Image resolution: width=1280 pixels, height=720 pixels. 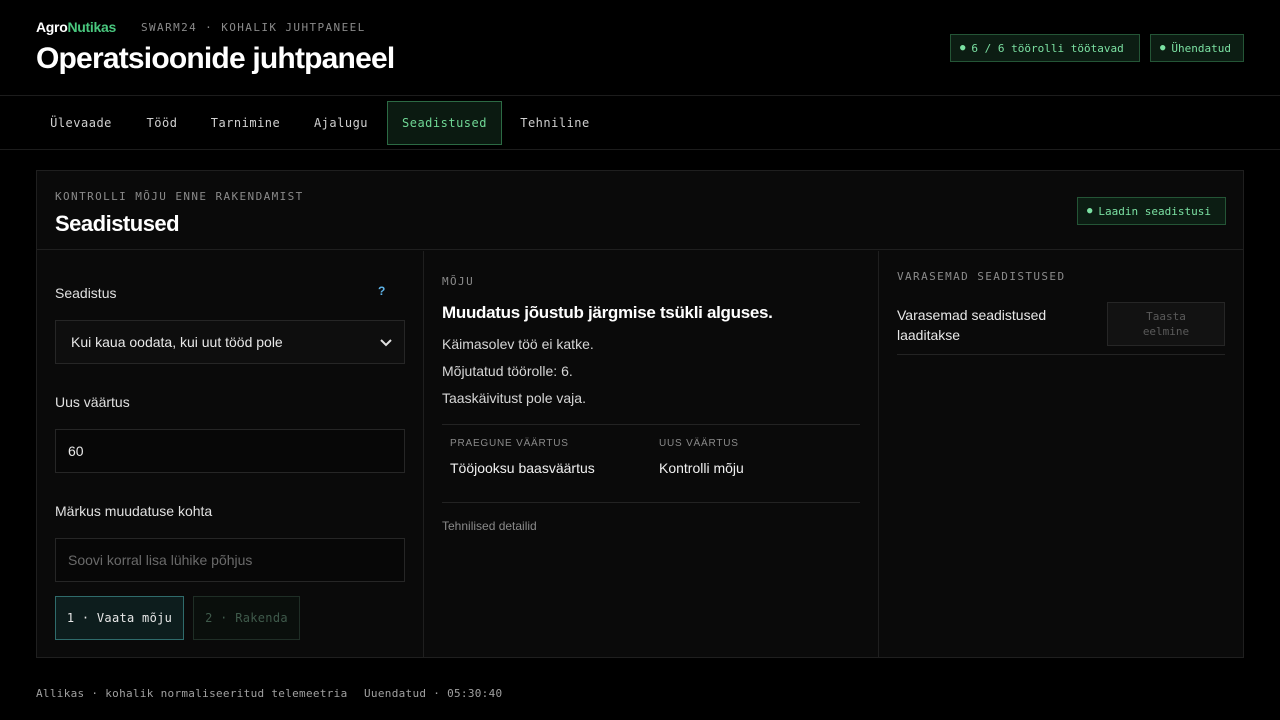 I want to click on current-value-label: PRAEGUNE VÄÄRTUS, so click(x=509, y=443).